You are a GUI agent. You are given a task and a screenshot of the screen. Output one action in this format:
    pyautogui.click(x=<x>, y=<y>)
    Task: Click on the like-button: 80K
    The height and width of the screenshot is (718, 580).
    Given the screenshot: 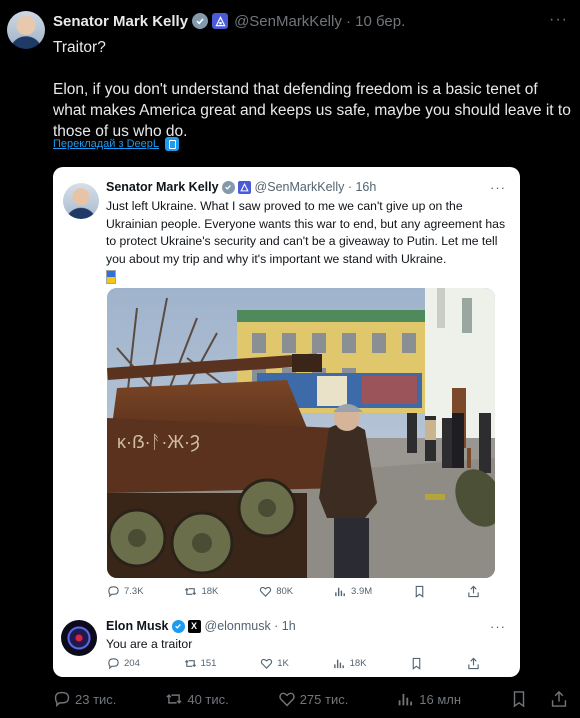 What is the action you would take?
    pyautogui.click(x=276, y=591)
    